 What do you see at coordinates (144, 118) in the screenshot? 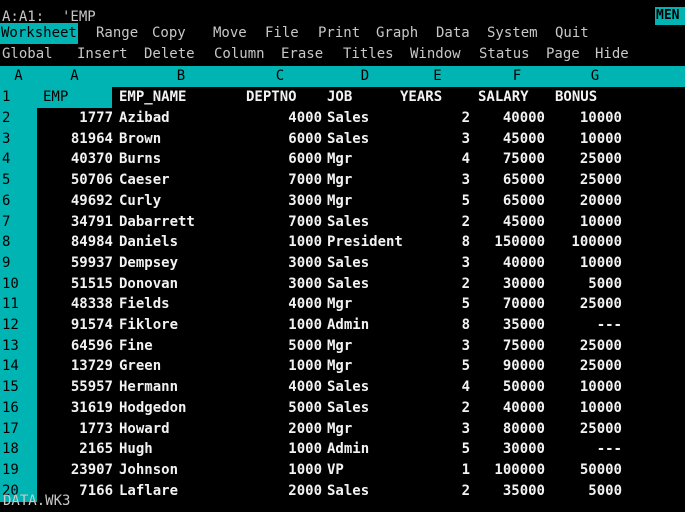
I see `cell-emp-name: Azibad` at bounding box center [144, 118].